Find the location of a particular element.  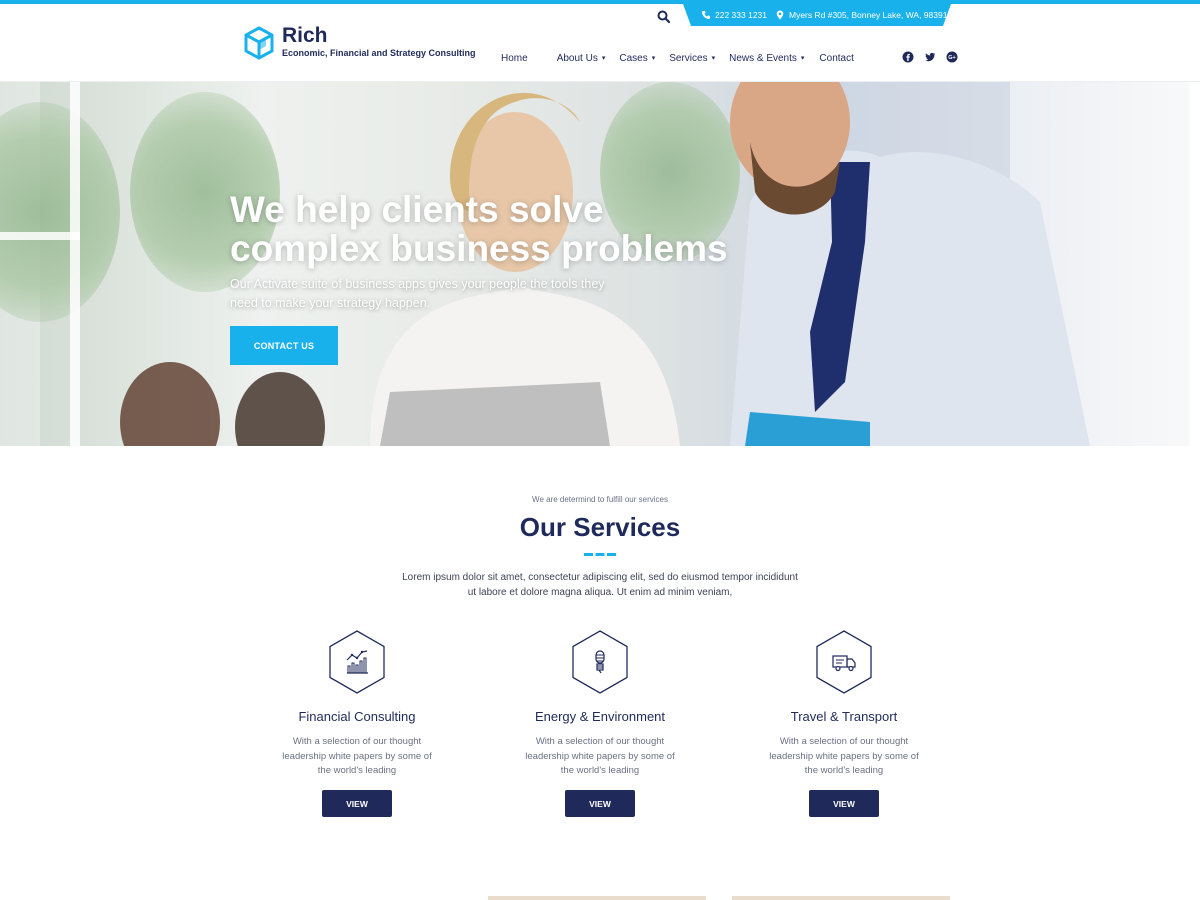

seated-people-illustration is located at coordinates (222, 404).